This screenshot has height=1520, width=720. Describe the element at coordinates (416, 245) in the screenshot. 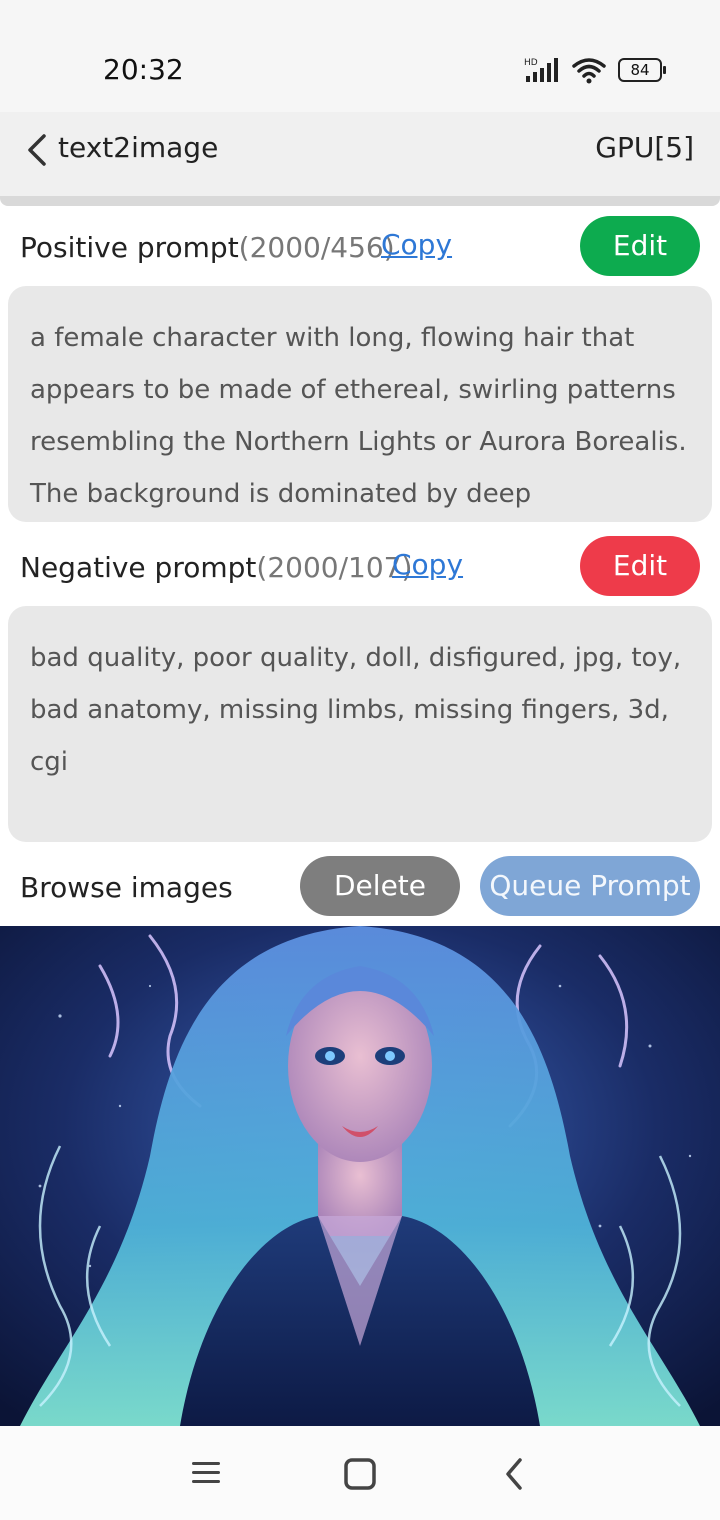

I see `positive-copy-link: Copy` at that location.